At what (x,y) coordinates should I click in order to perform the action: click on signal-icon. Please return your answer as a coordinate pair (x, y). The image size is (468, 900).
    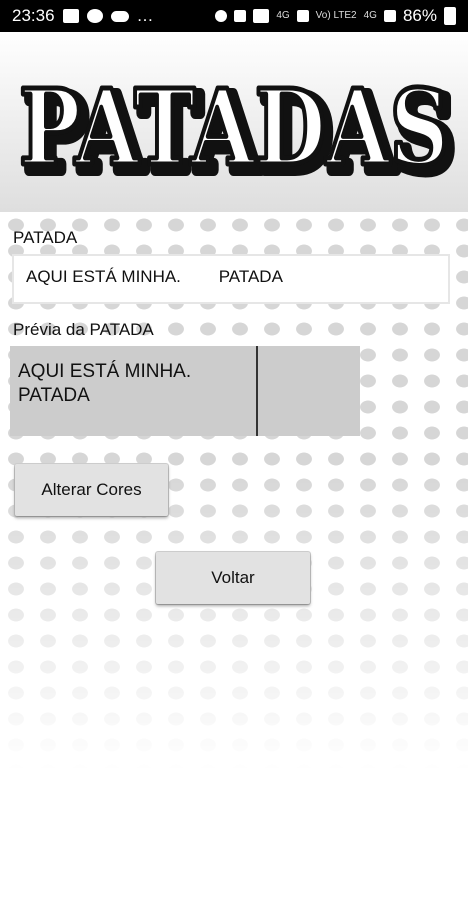
    Looking at the image, I should click on (302, 16).